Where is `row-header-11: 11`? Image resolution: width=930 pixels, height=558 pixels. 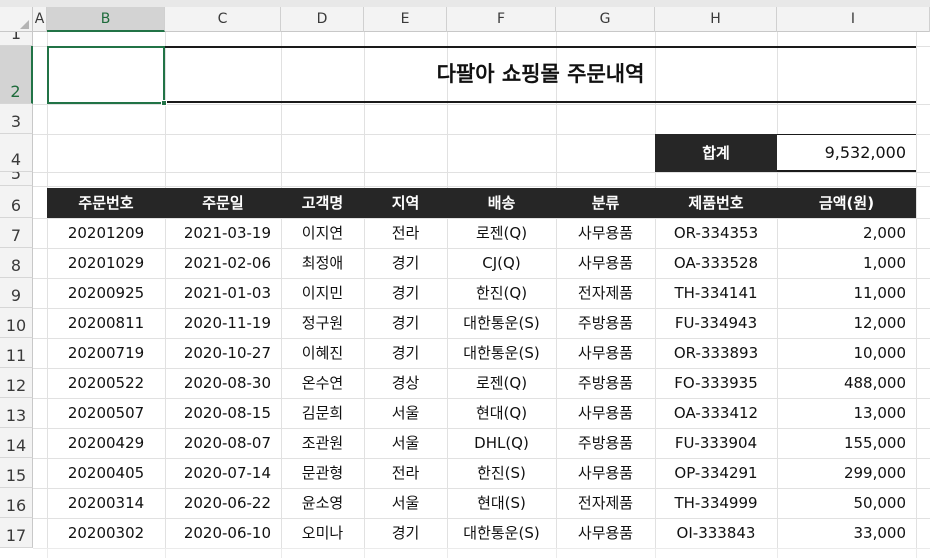
row-header-11: 11 is located at coordinates (16, 353).